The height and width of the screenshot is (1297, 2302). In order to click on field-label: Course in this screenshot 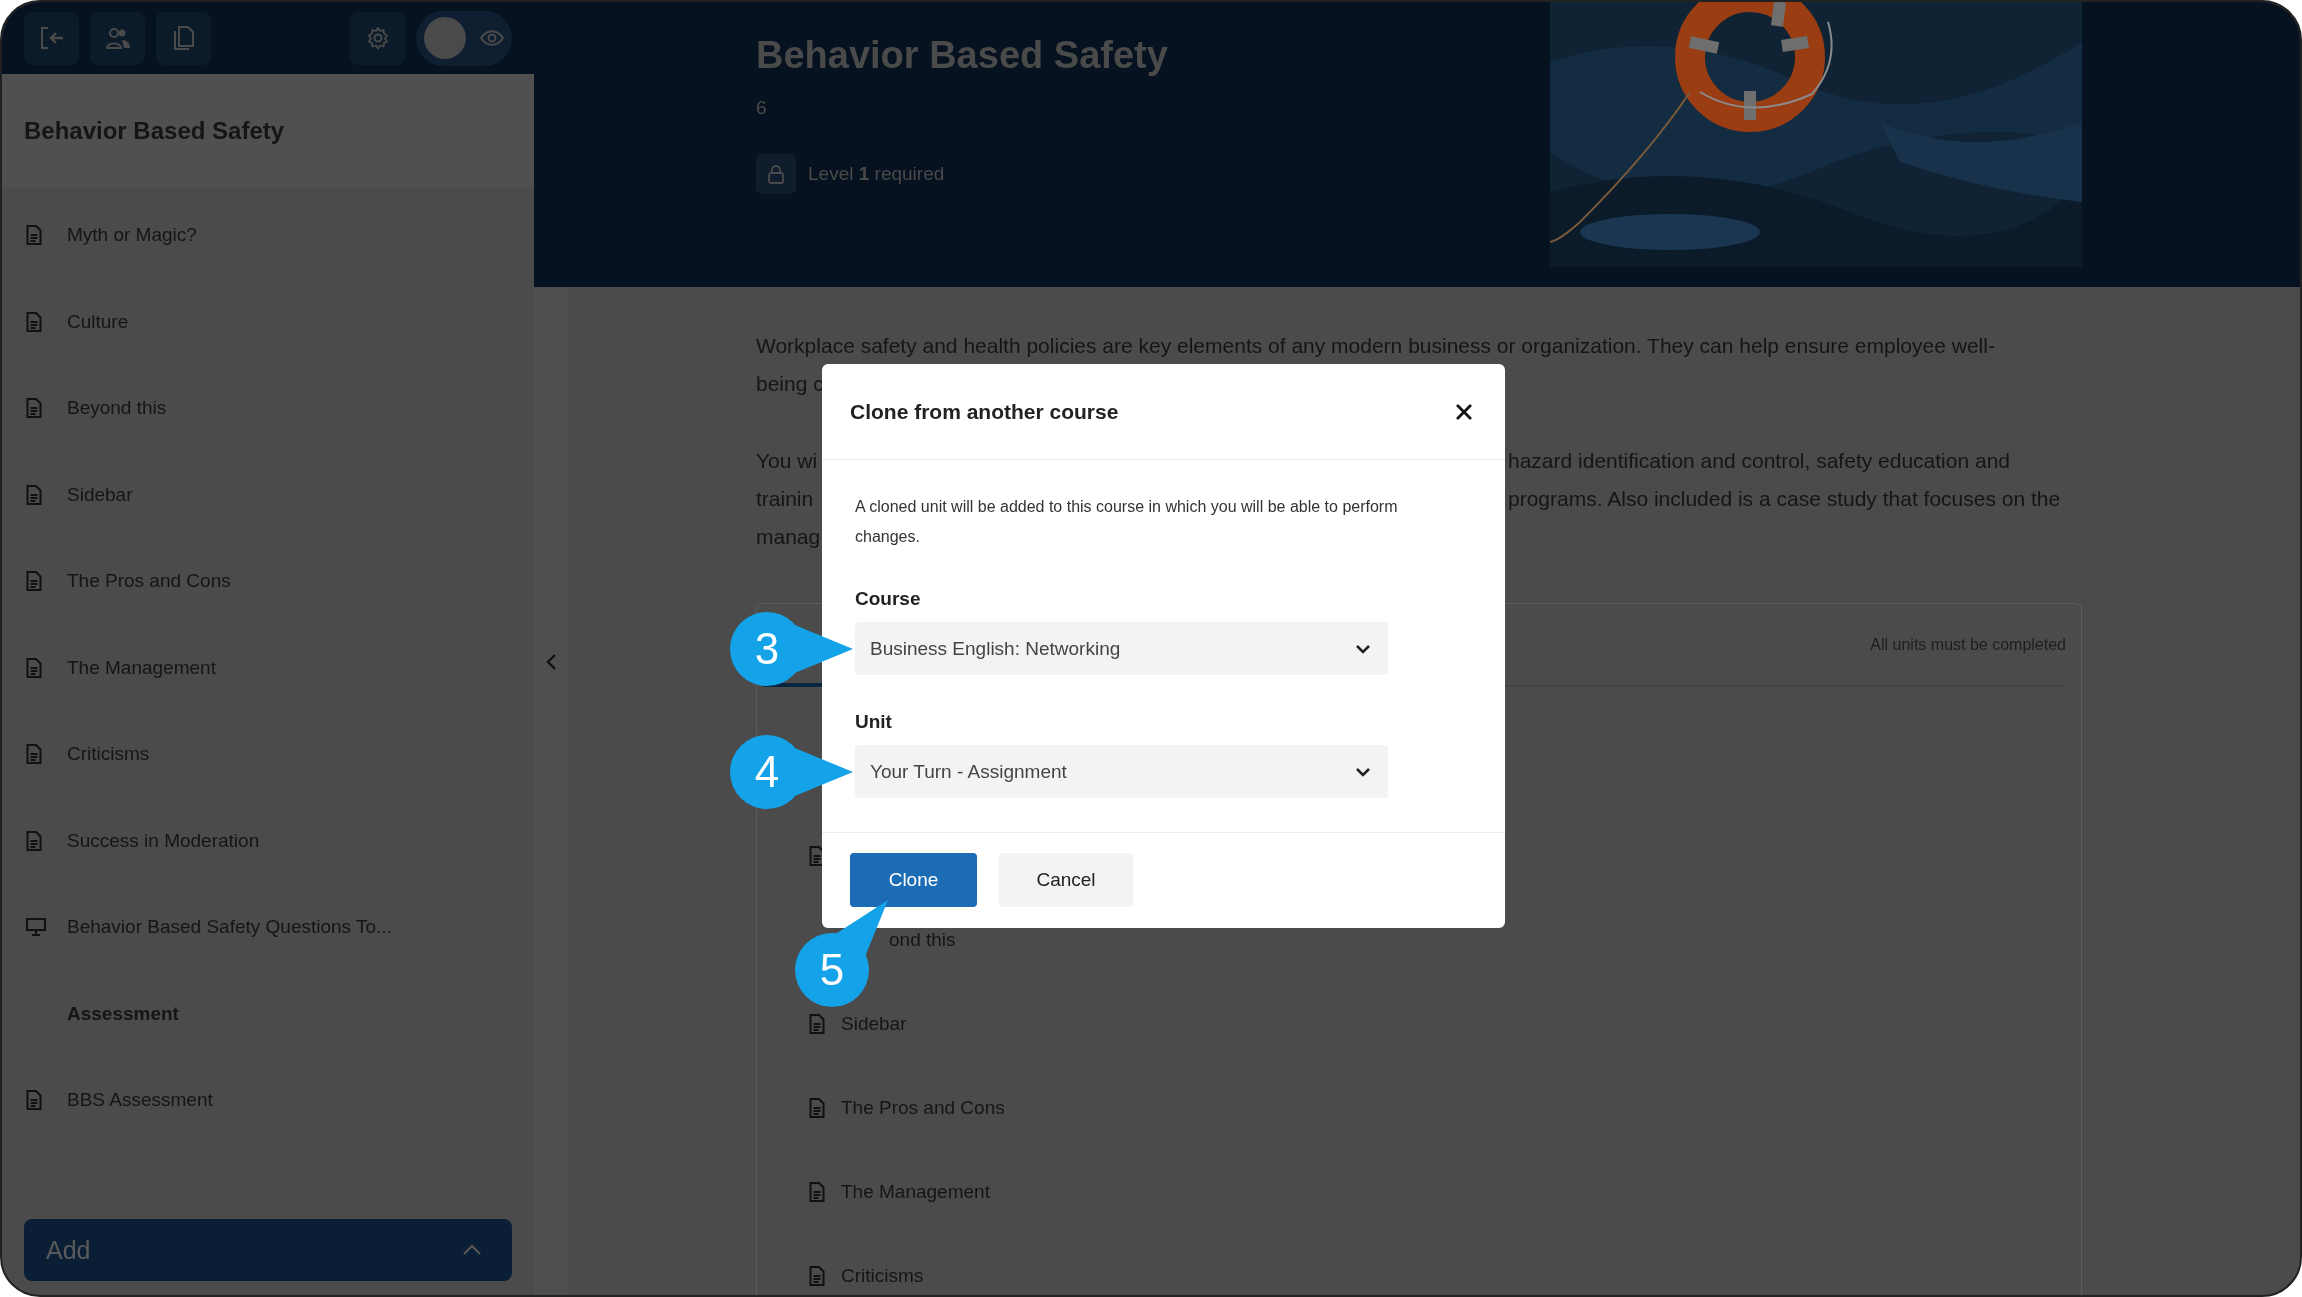, I will do `click(888, 599)`.